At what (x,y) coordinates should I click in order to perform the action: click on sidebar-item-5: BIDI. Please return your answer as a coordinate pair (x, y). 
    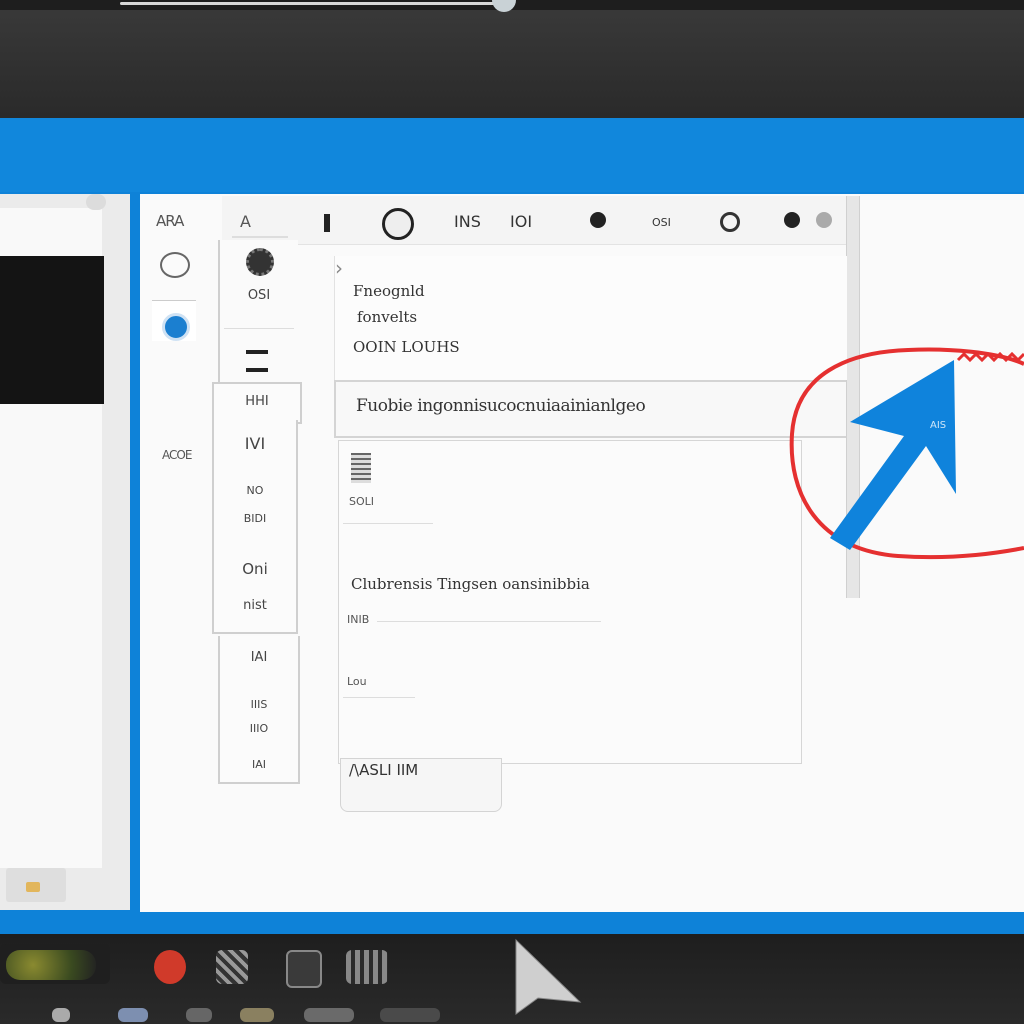
    Looking at the image, I should click on (255, 518).